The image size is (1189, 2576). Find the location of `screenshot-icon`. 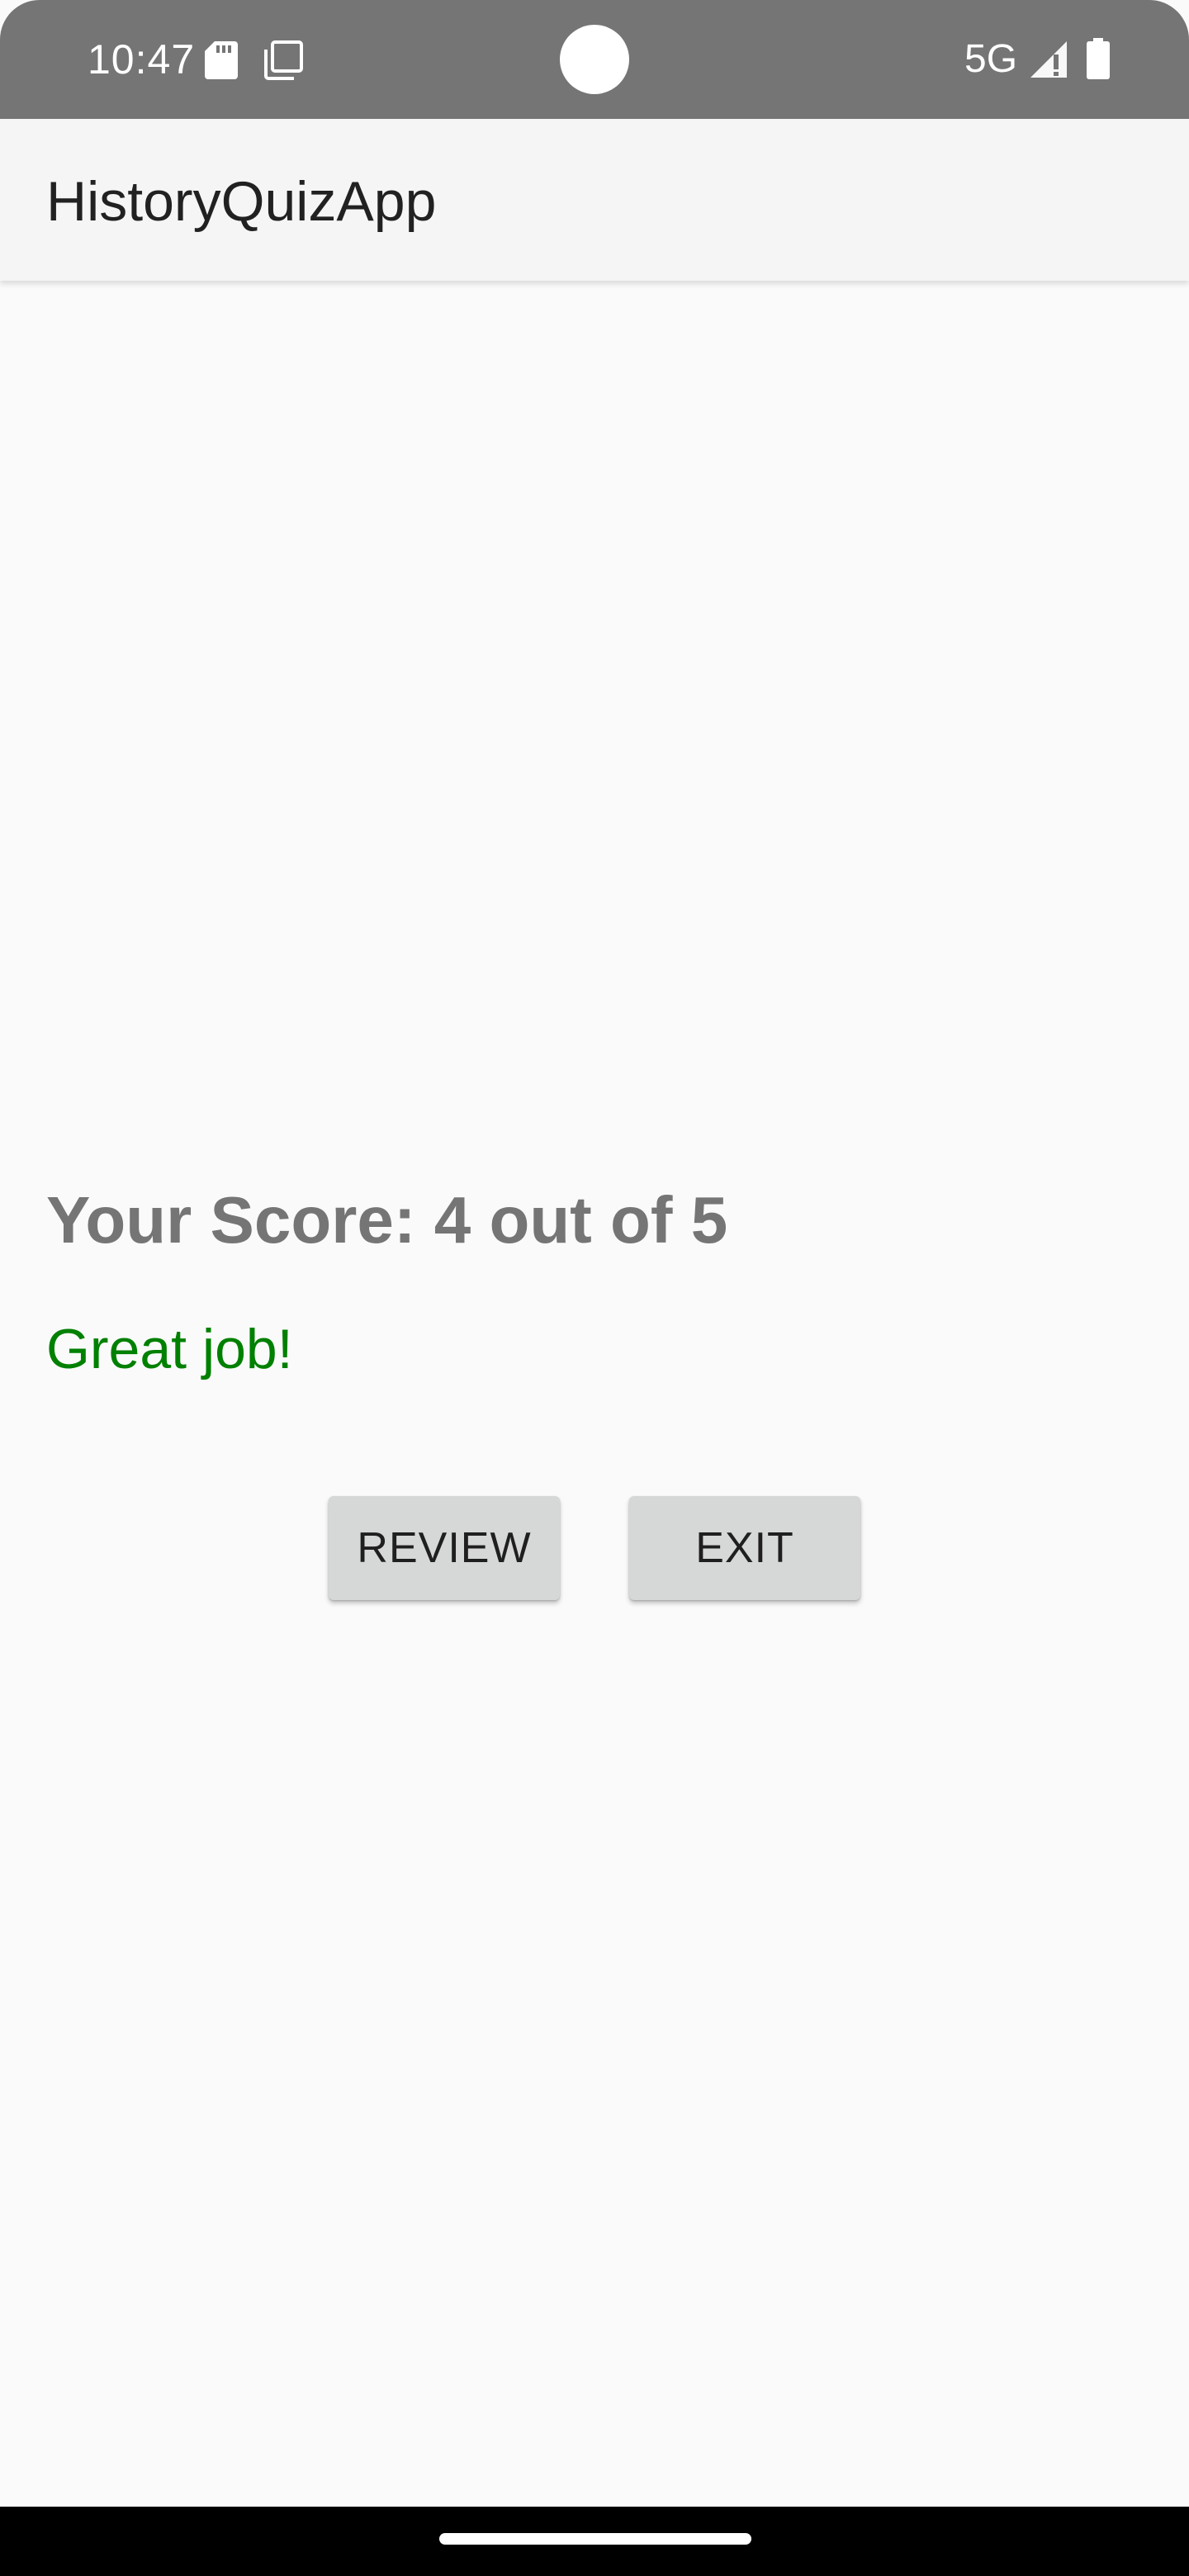

screenshot-icon is located at coordinates (283, 60).